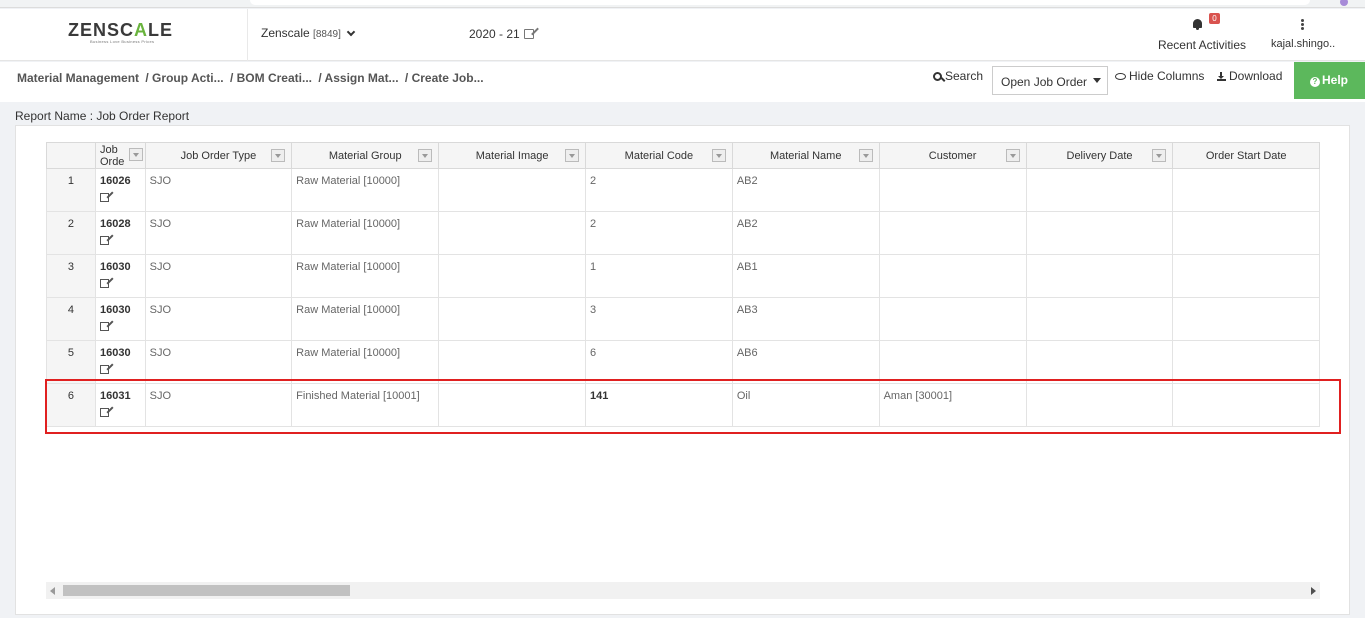  What do you see at coordinates (218, 155) in the screenshot?
I see `column-header: Job Order Type` at bounding box center [218, 155].